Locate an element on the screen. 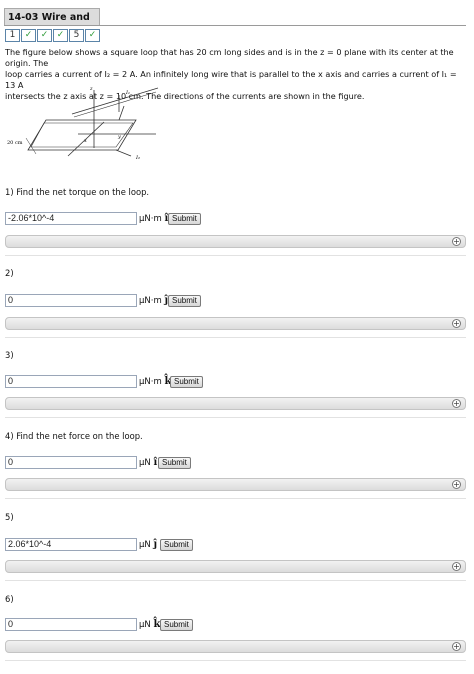 The height and width of the screenshot is (674, 474). figure-i2-label: I₂ is located at coordinates (137, 158).